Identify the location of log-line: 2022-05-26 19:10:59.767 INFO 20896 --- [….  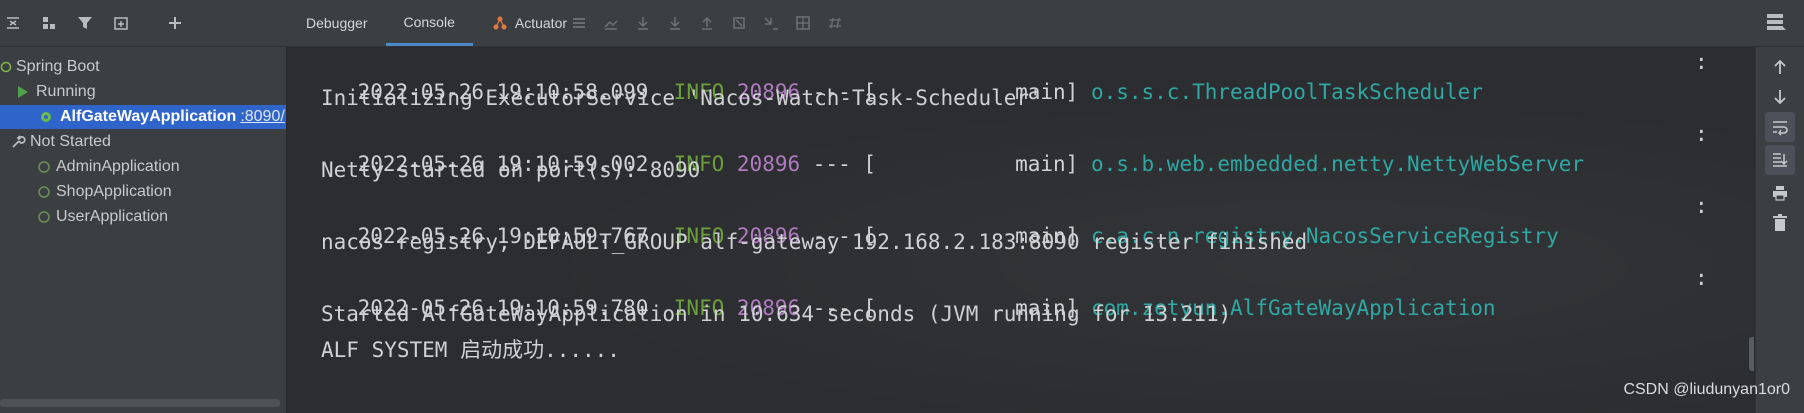
(933, 219).